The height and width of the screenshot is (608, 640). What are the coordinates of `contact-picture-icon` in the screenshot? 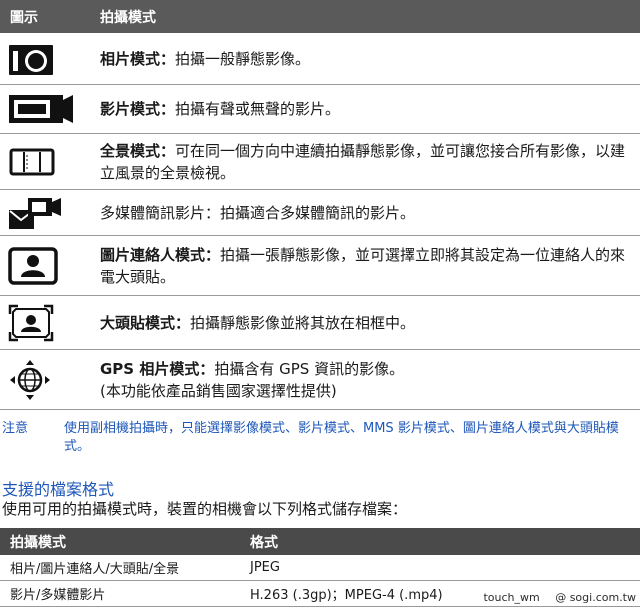 It's located at (33, 265).